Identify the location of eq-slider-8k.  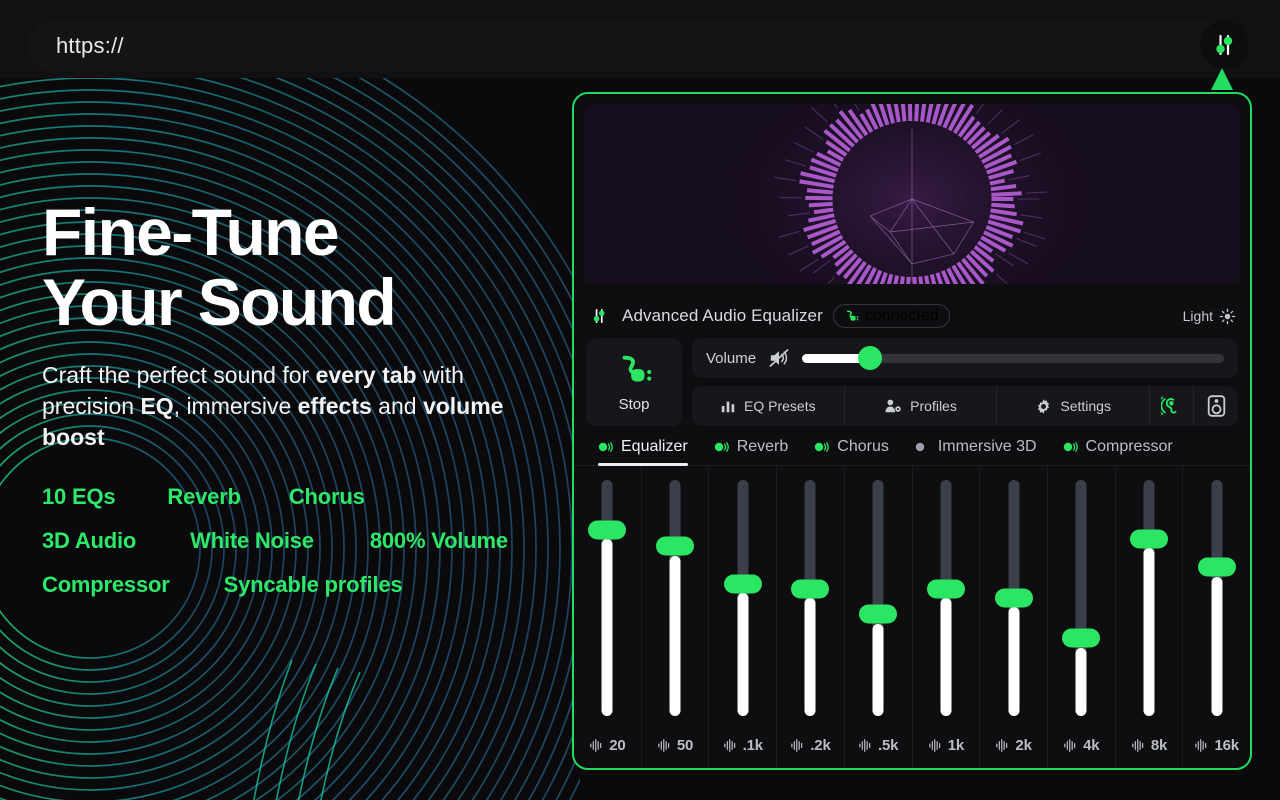
(1148, 598).